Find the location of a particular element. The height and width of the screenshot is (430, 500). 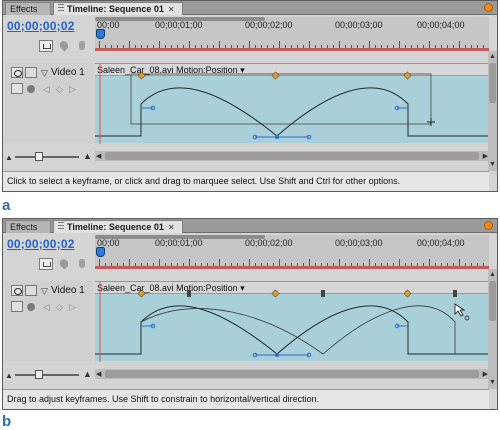

marquee-rect is located at coordinates (281, 99).